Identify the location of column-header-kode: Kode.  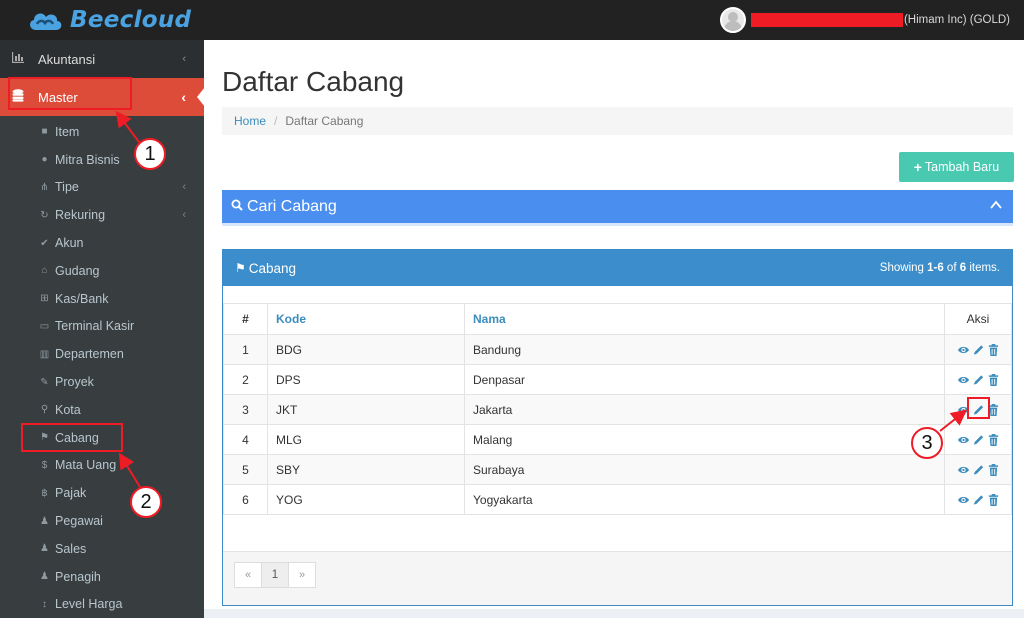
(366, 319).